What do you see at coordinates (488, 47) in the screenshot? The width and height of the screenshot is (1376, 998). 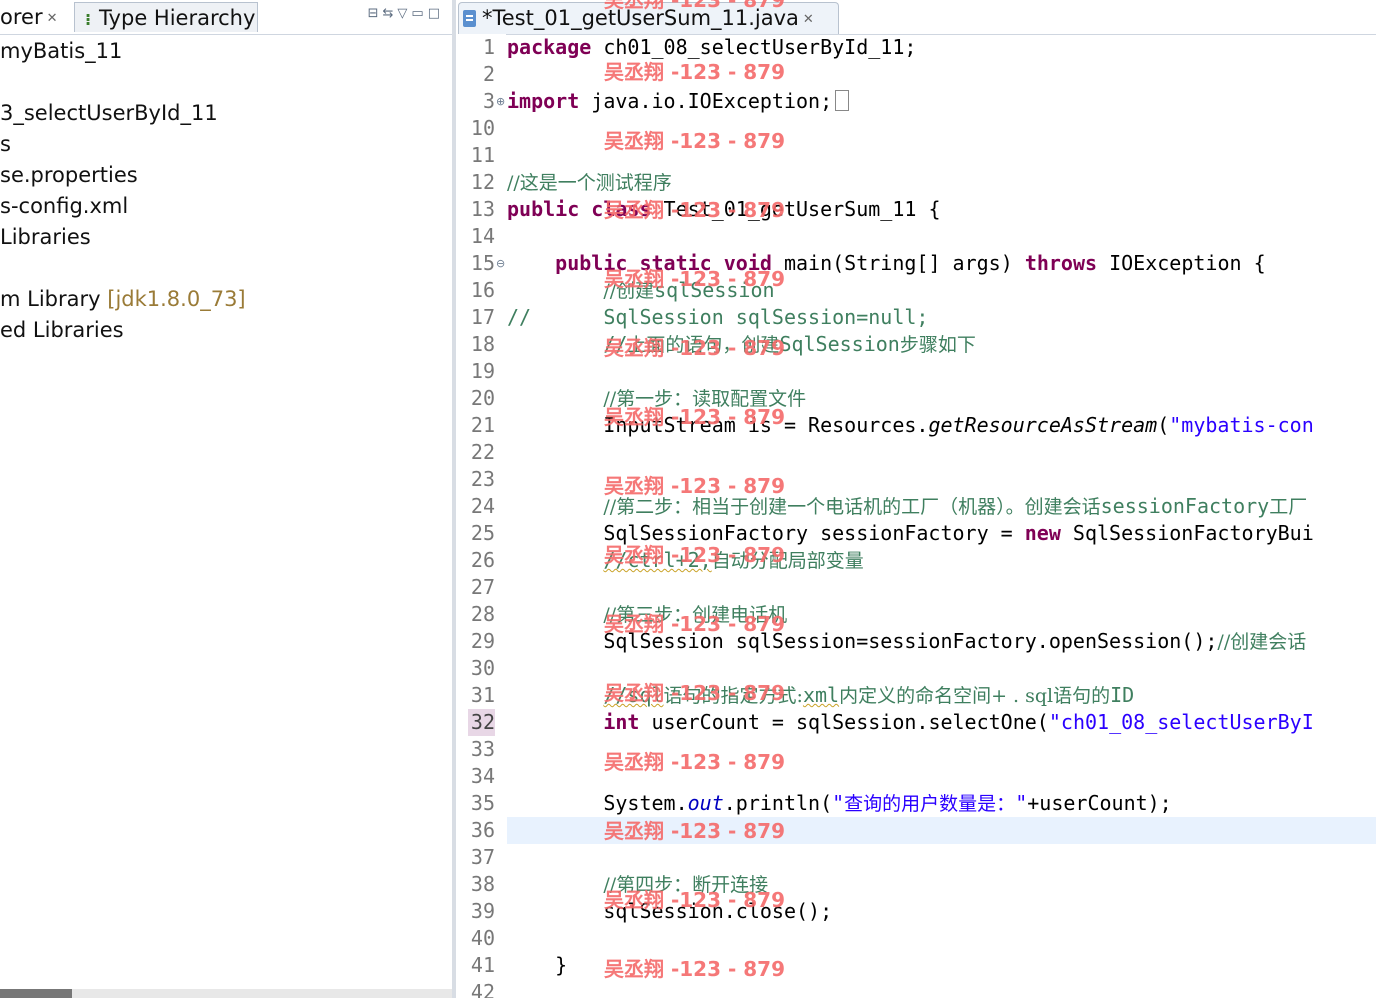 I see `line-number: 1` at bounding box center [488, 47].